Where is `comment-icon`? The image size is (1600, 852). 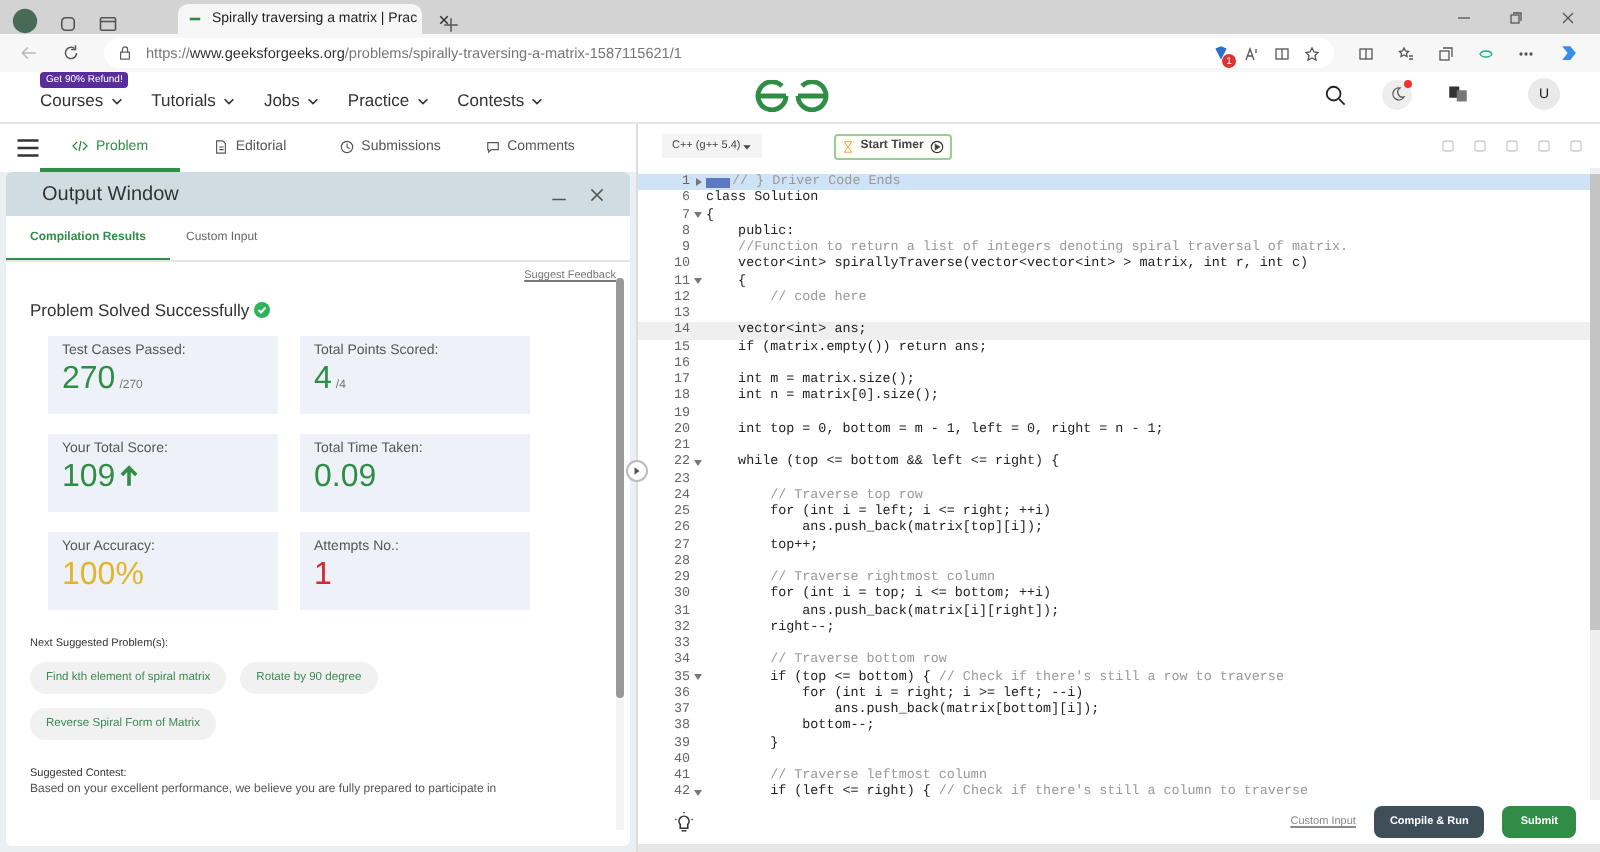
comment-icon is located at coordinates (492, 146).